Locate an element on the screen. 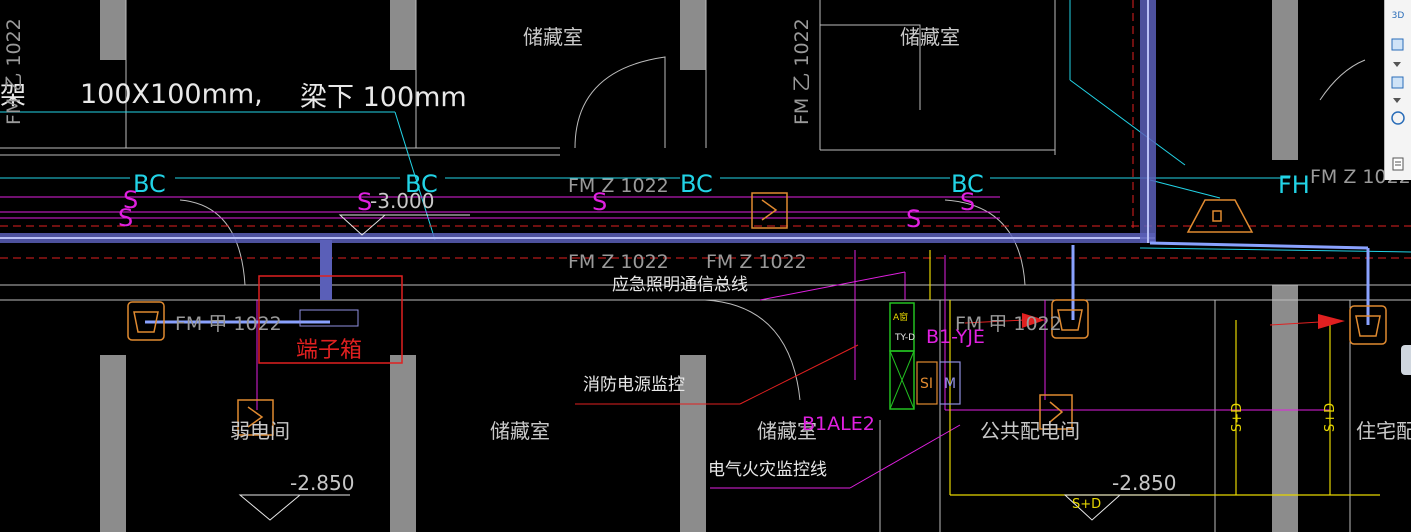  terminal-box-device is located at coordinates (329, 318).